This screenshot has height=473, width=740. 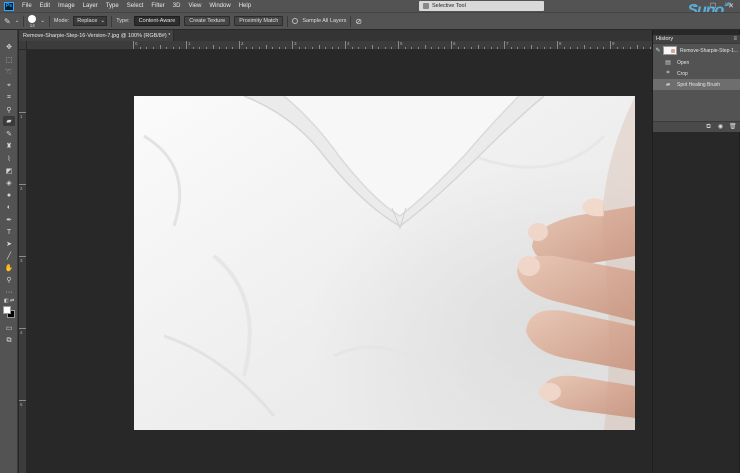 I want to click on menu-file: File, so click(x=27, y=6).